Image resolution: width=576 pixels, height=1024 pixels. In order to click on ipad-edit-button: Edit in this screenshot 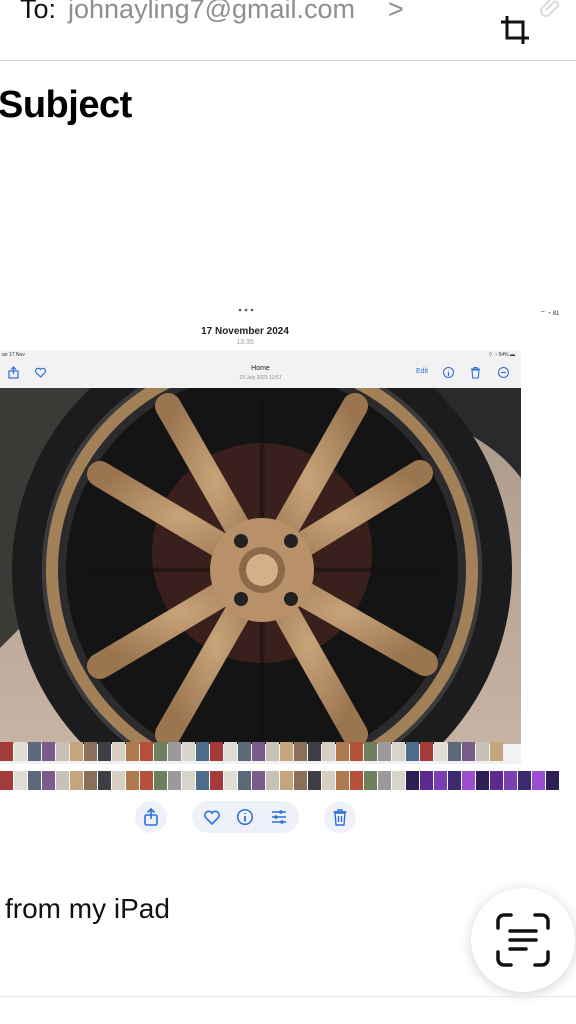, I will do `click(422, 371)`.